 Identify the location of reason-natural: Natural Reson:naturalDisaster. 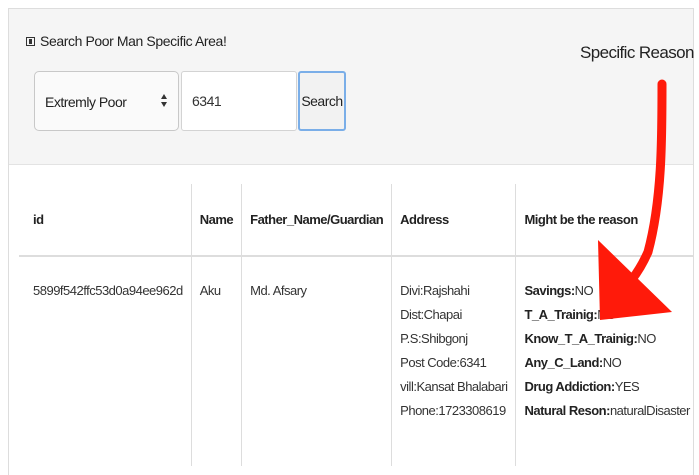
(607, 410).